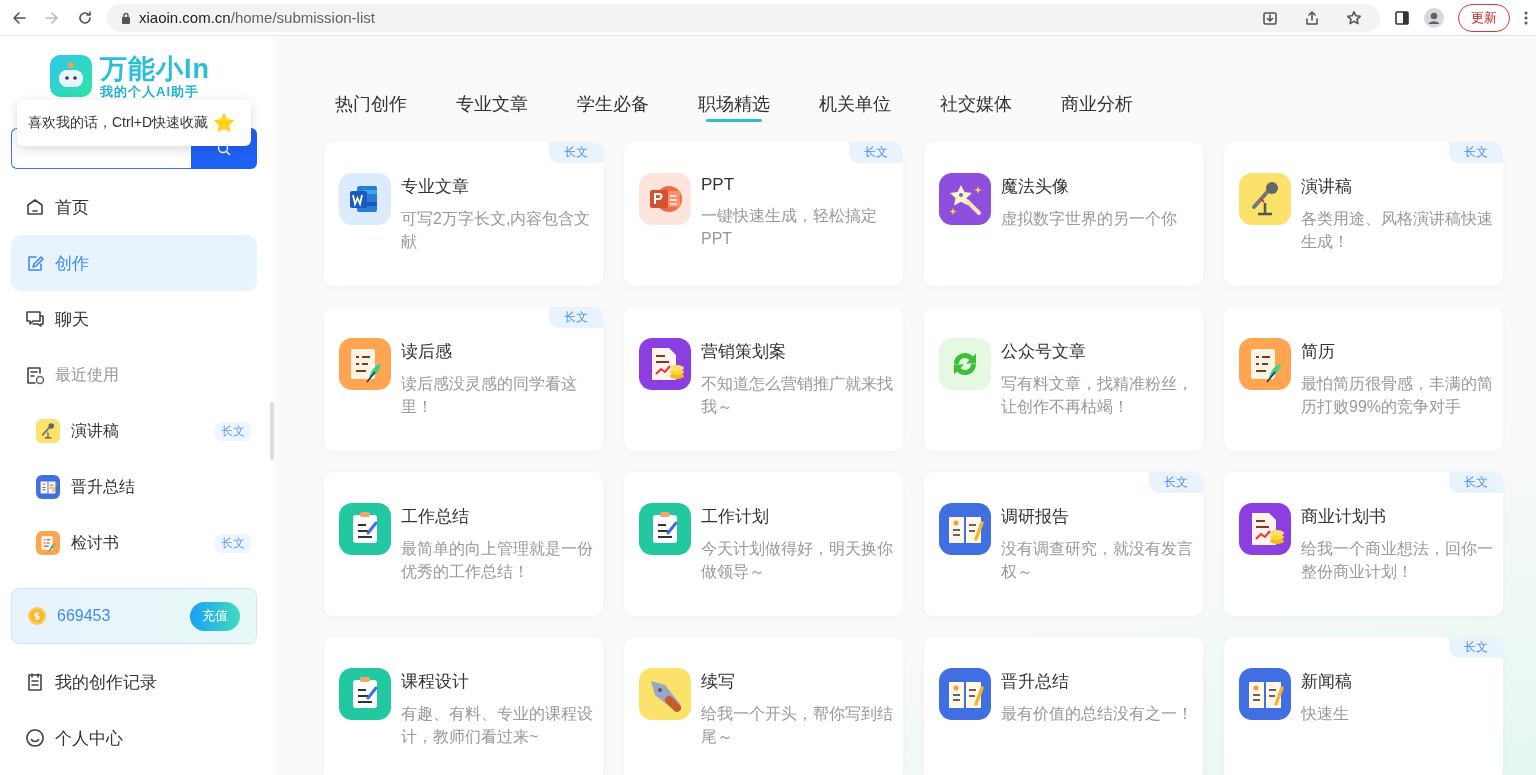  I want to click on card-description: 各类用途、风格演讲稿快速生成！, so click(1397, 230).